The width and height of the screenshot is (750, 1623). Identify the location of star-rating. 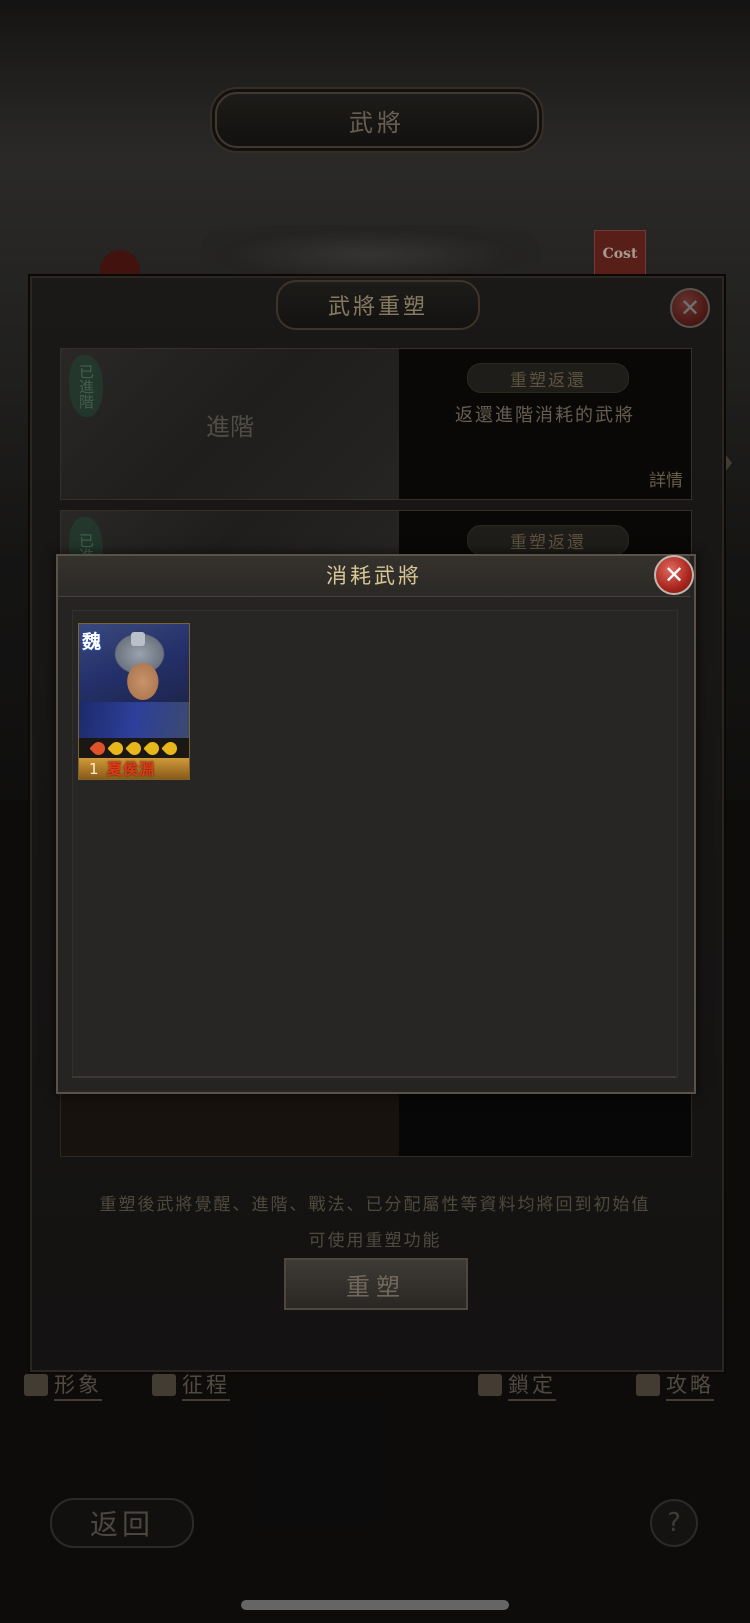
(134, 748).